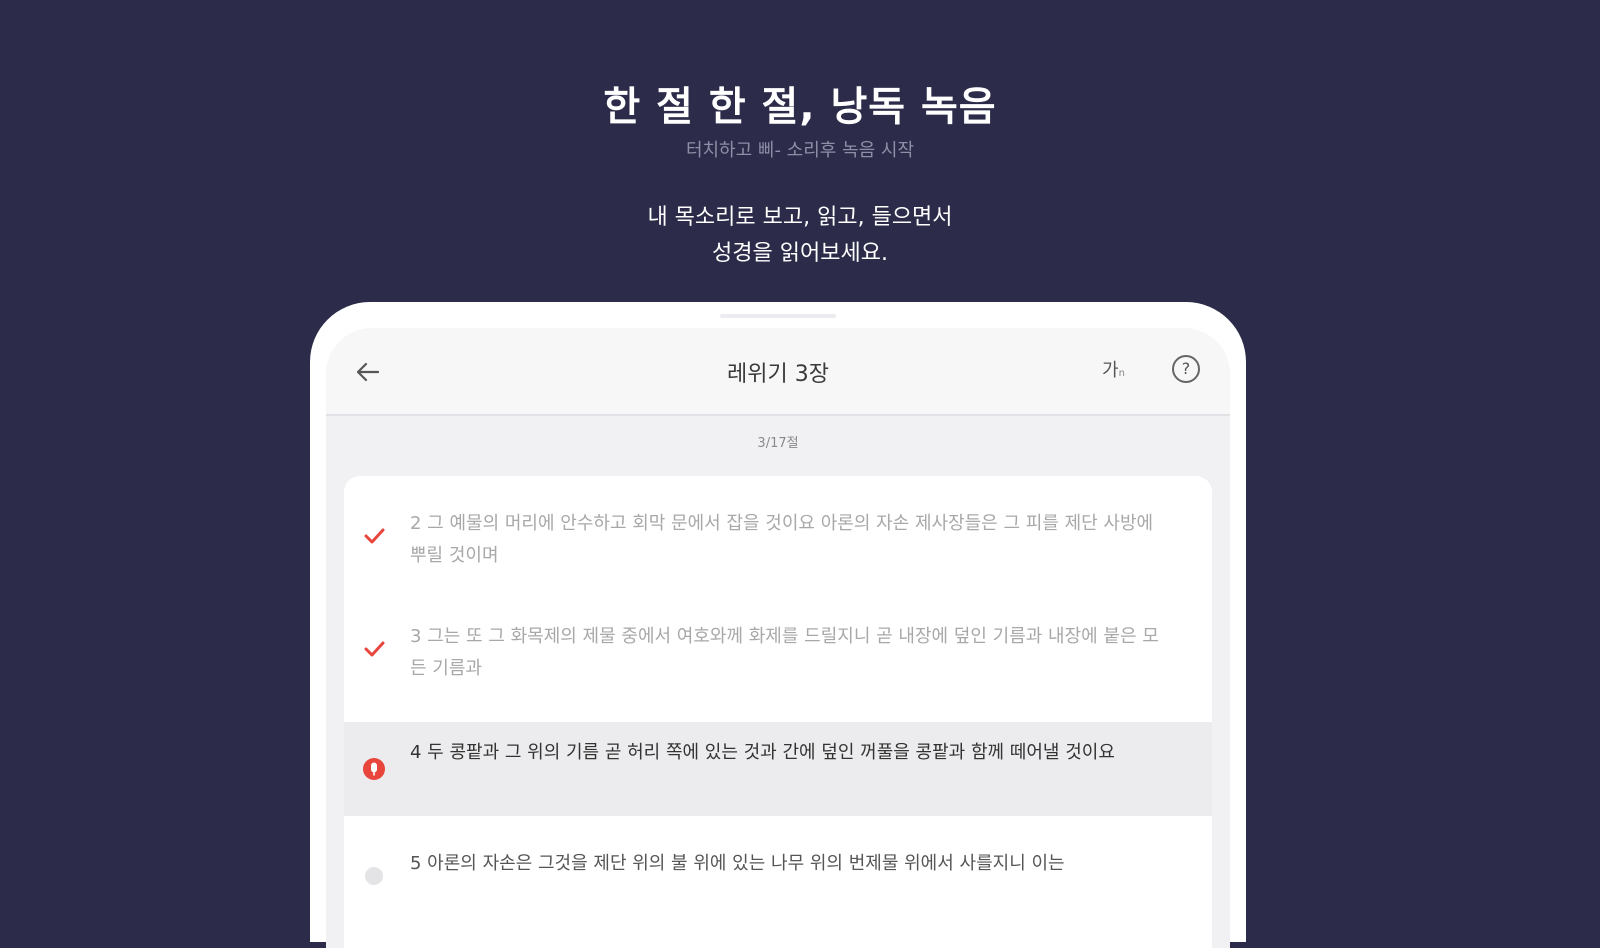 Image resolution: width=1600 pixels, height=948 pixels. I want to click on verse-progress: 3/17절, so click(778, 443).